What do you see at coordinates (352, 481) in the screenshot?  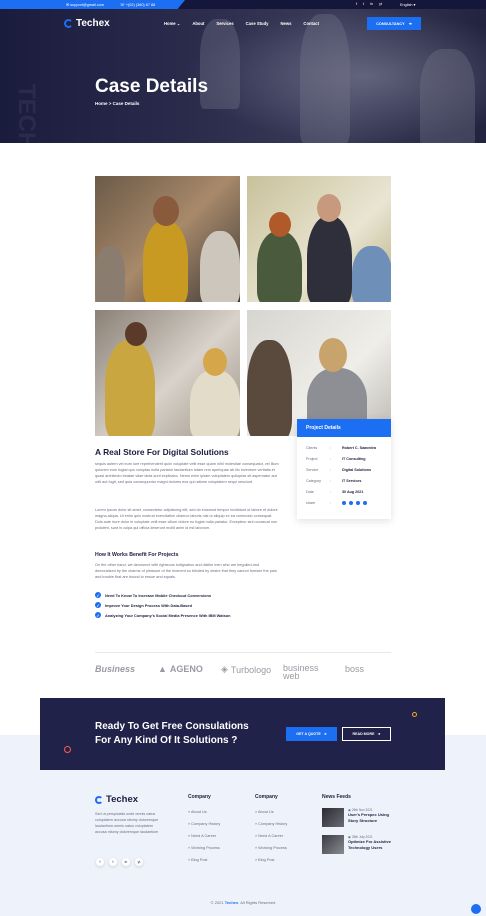 I see `detail-value: IT Services` at bounding box center [352, 481].